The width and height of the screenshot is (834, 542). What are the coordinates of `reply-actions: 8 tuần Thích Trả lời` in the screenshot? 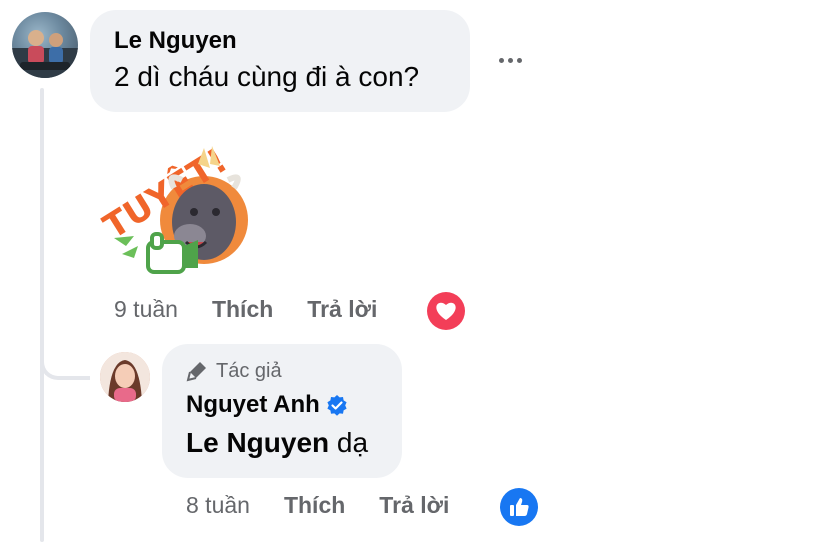 It's located at (334, 505).